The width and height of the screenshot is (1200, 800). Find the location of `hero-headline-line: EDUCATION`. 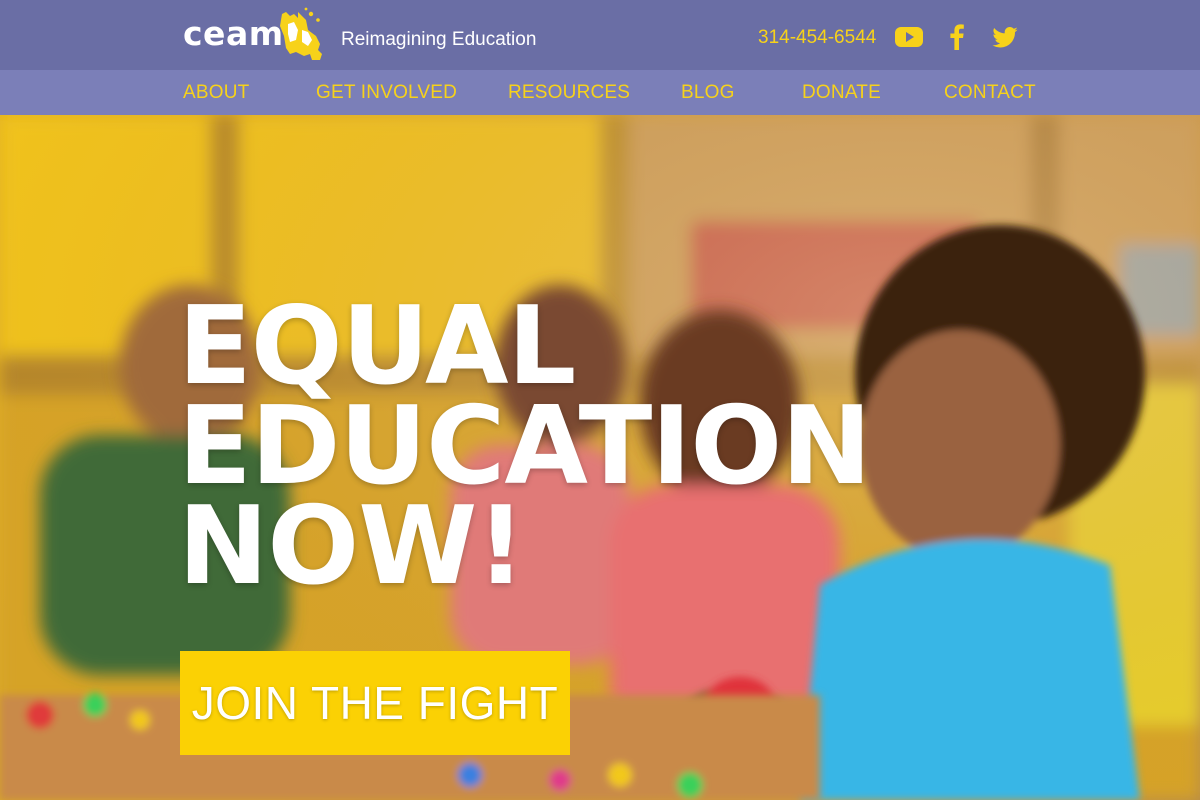

hero-headline-line: EDUCATION is located at coordinates (525, 446).